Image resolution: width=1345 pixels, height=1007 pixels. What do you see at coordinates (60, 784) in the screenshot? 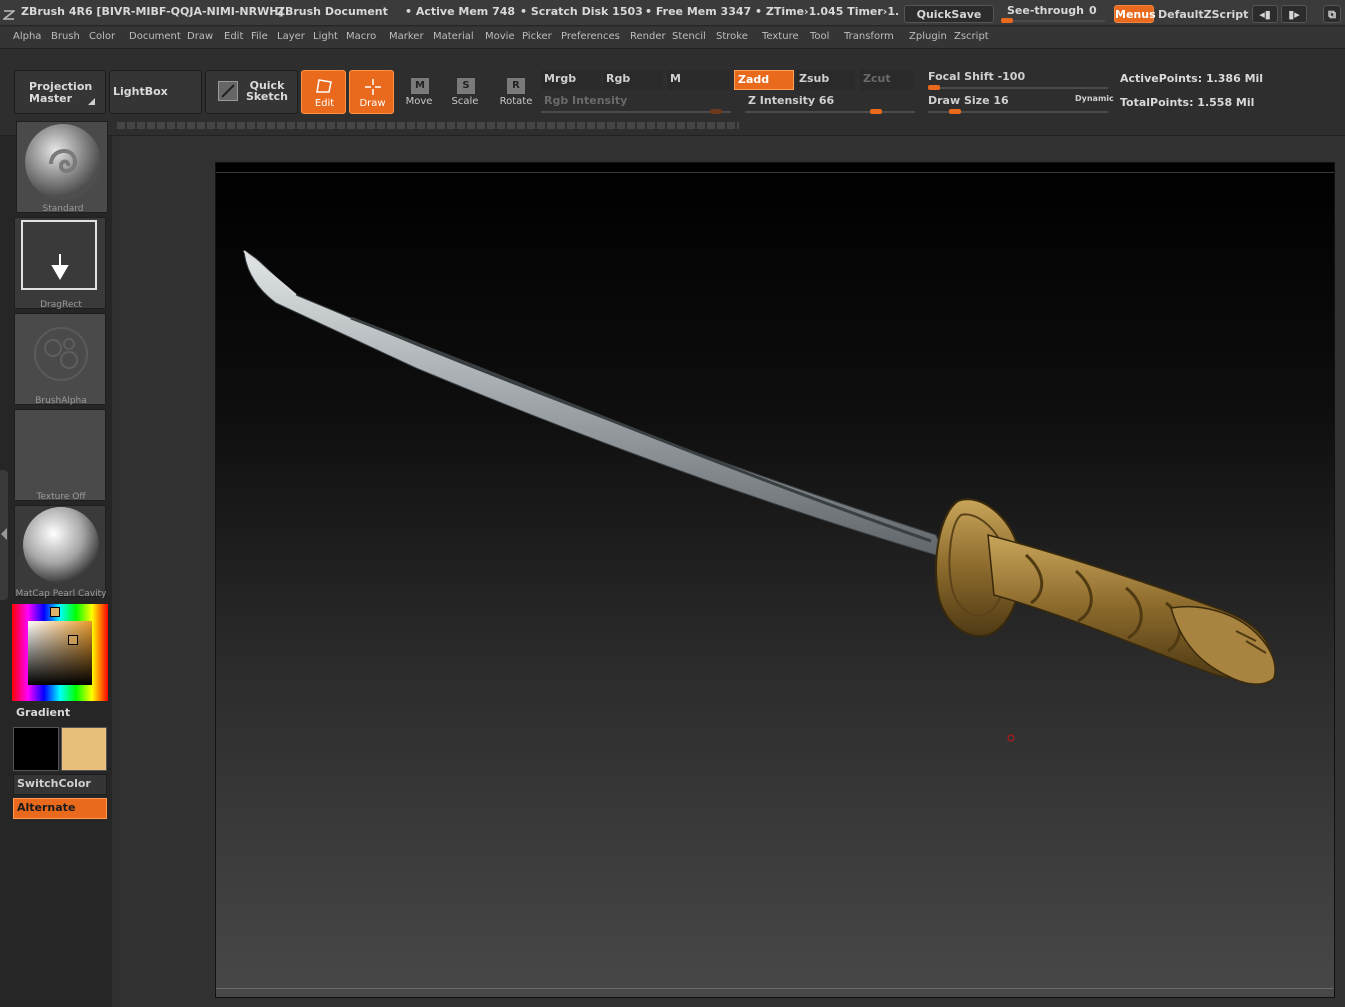
I see `switch-color-button: SwitchColor` at bounding box center [60, 784].